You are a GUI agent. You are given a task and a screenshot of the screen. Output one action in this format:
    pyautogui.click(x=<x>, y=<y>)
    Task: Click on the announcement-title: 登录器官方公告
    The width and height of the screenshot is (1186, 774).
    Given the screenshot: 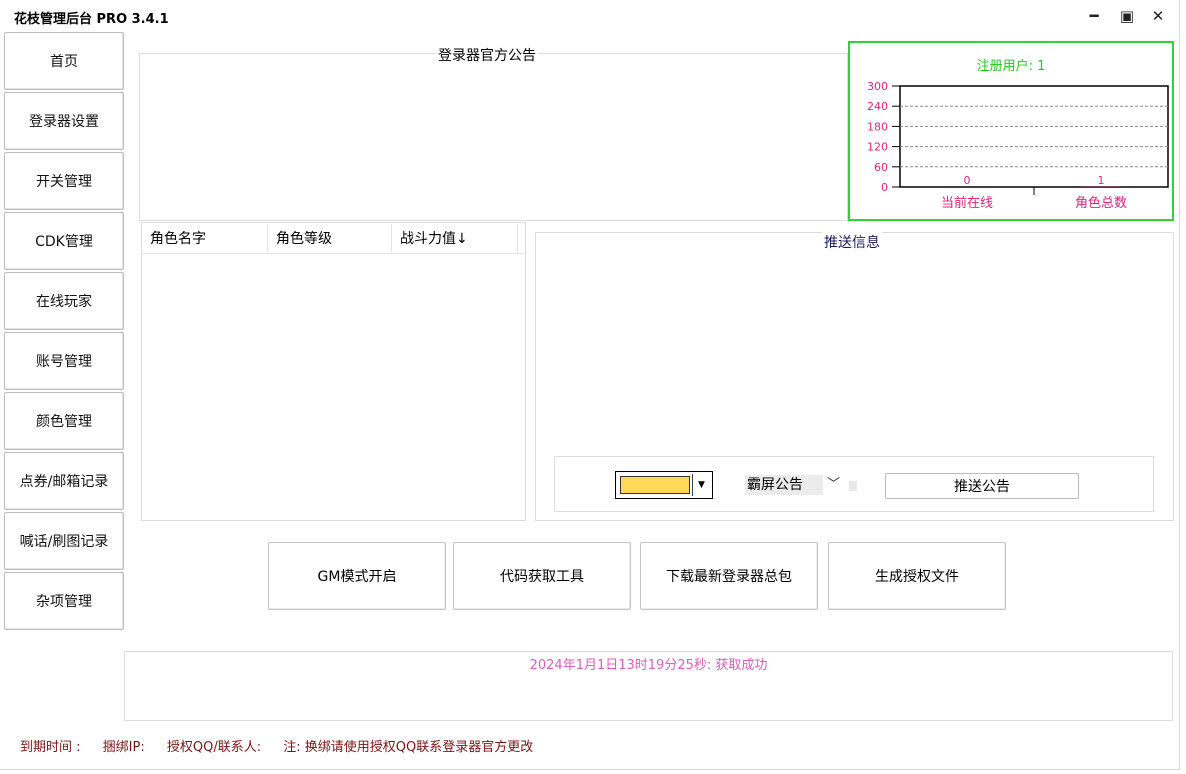 What is the action you would take?
    pyautogui.click(x=487, y=55)
    